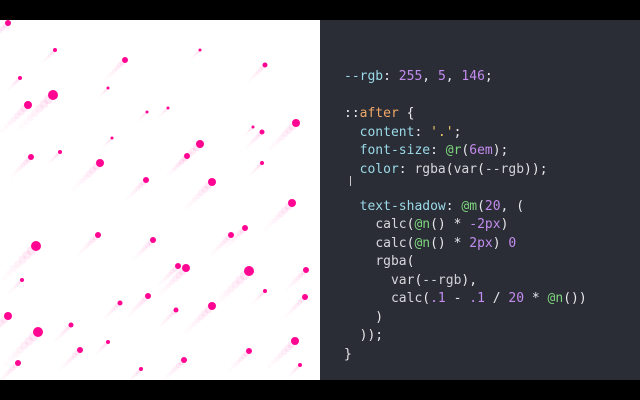  I want to click on code-line: calc(@n() * 2px) 0, so click(465, 244).